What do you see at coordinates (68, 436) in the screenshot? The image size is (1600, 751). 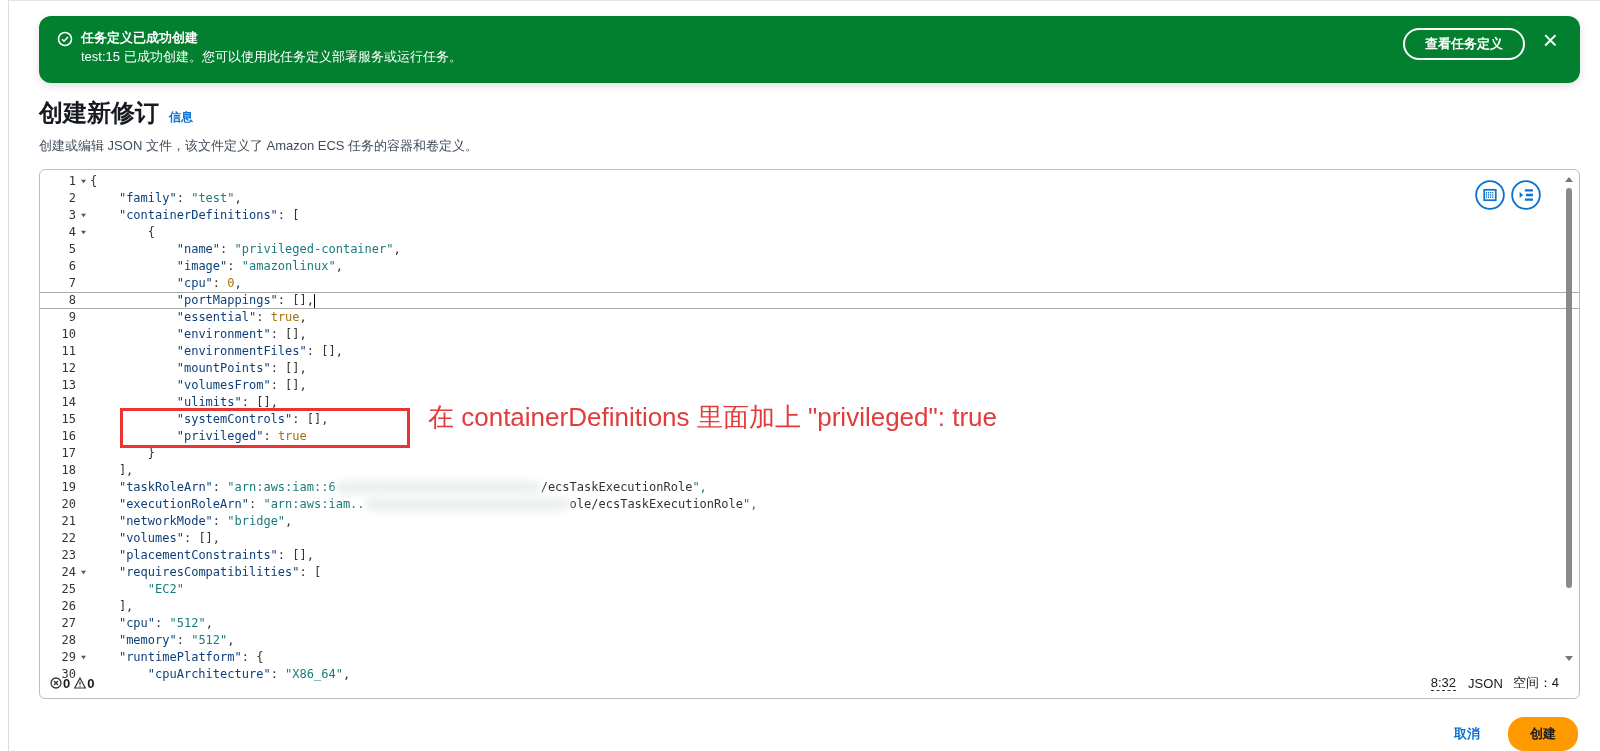 I see `line-number: 16` at bounding box center [68, 436].